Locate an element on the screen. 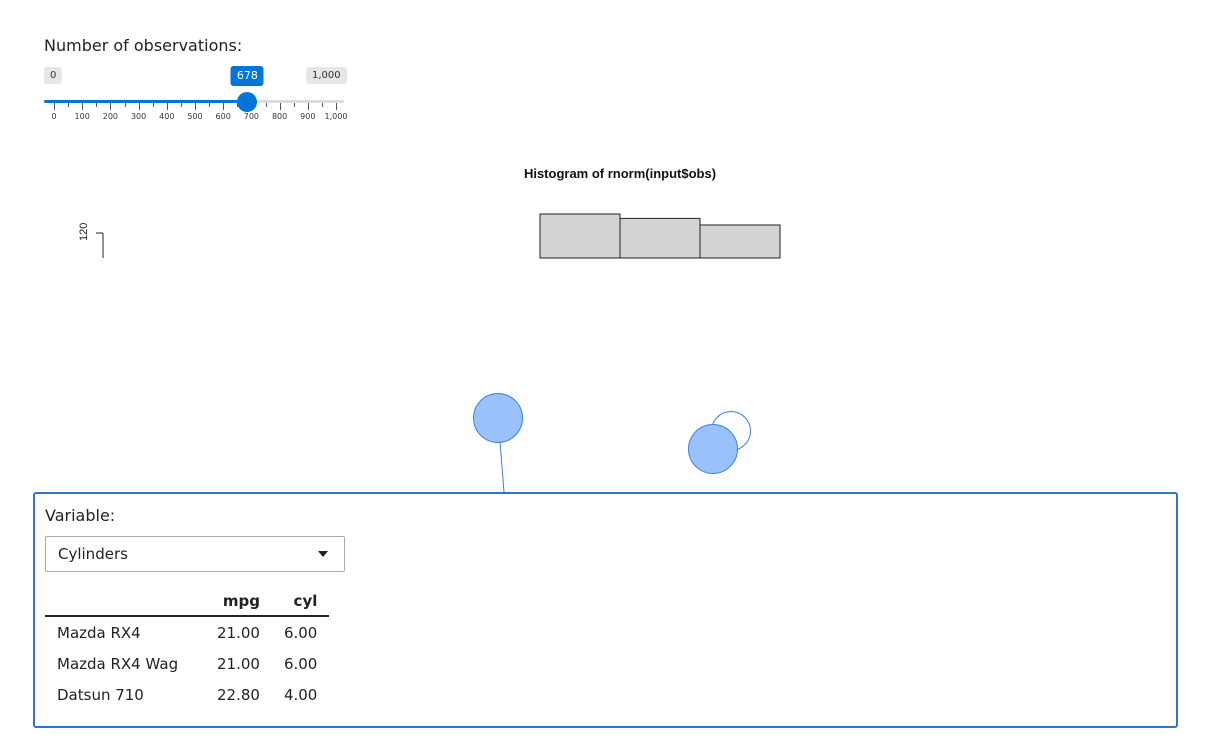  column-header-cyl: cyl is located at coordinates (300, 601).